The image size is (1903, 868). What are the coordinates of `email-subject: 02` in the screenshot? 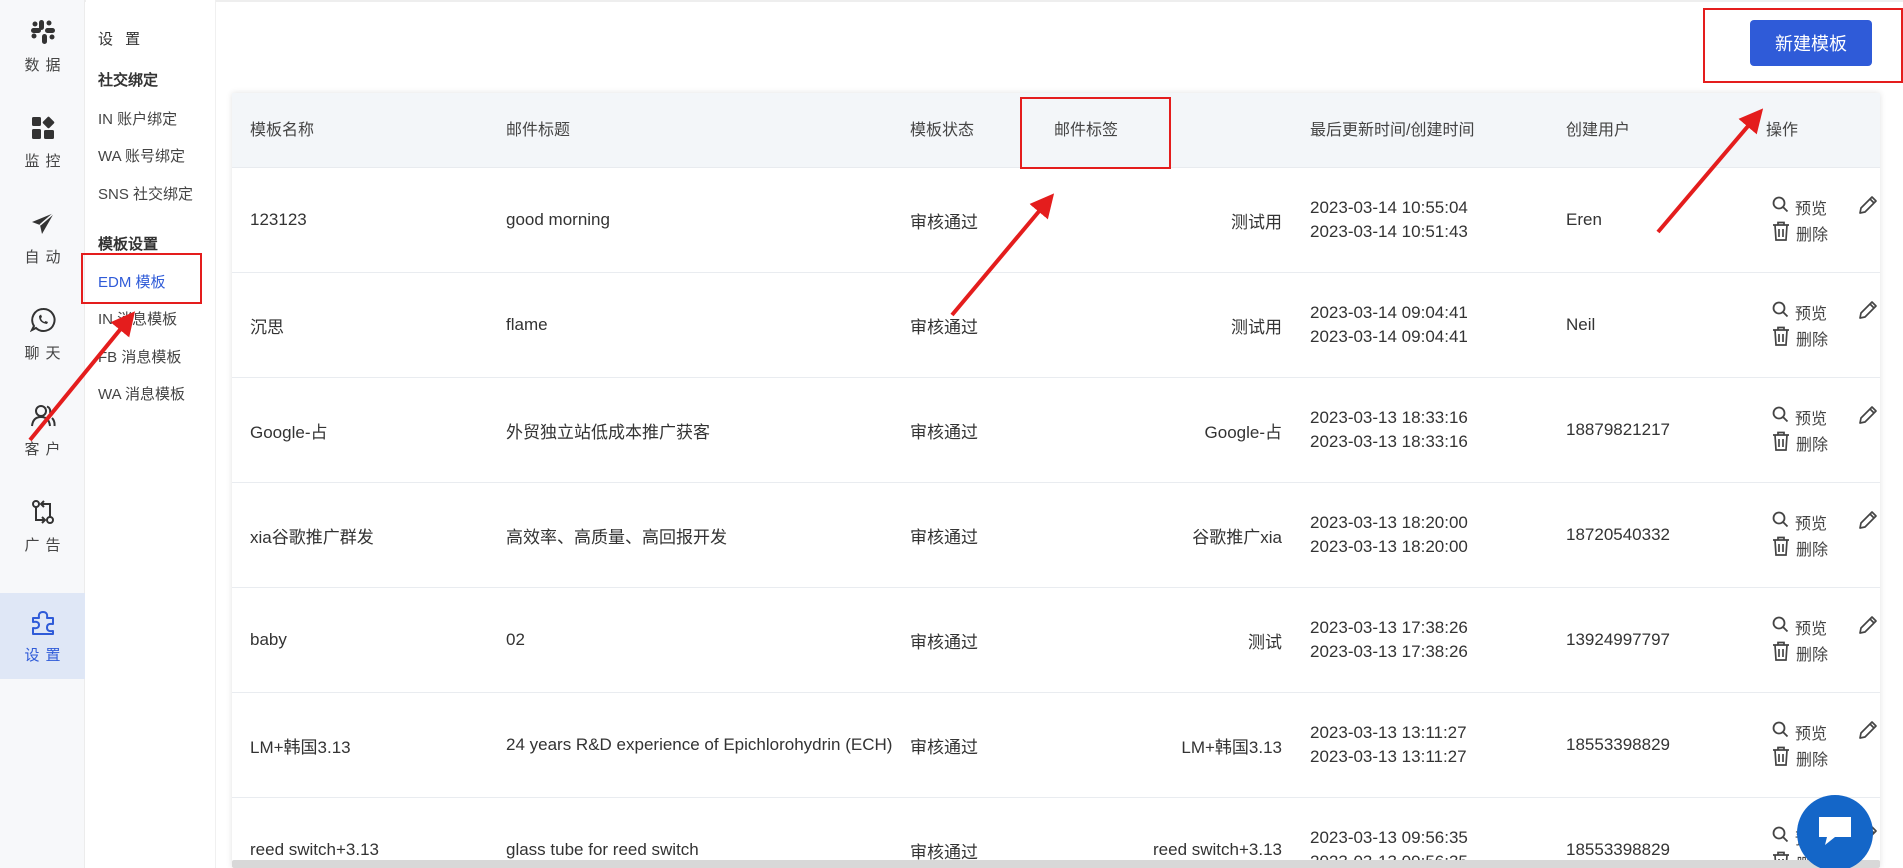 It's located at (515, 639).